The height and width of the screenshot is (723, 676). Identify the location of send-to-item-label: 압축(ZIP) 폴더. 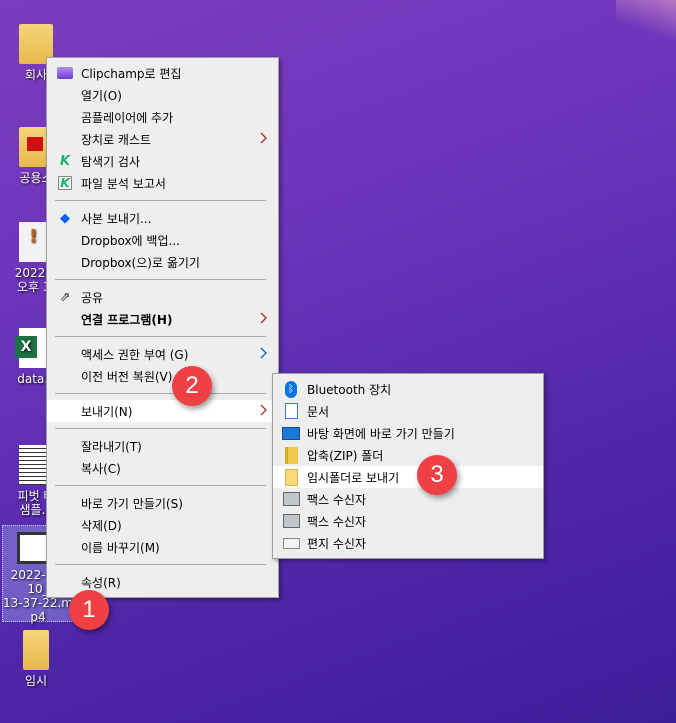
(345, 455).